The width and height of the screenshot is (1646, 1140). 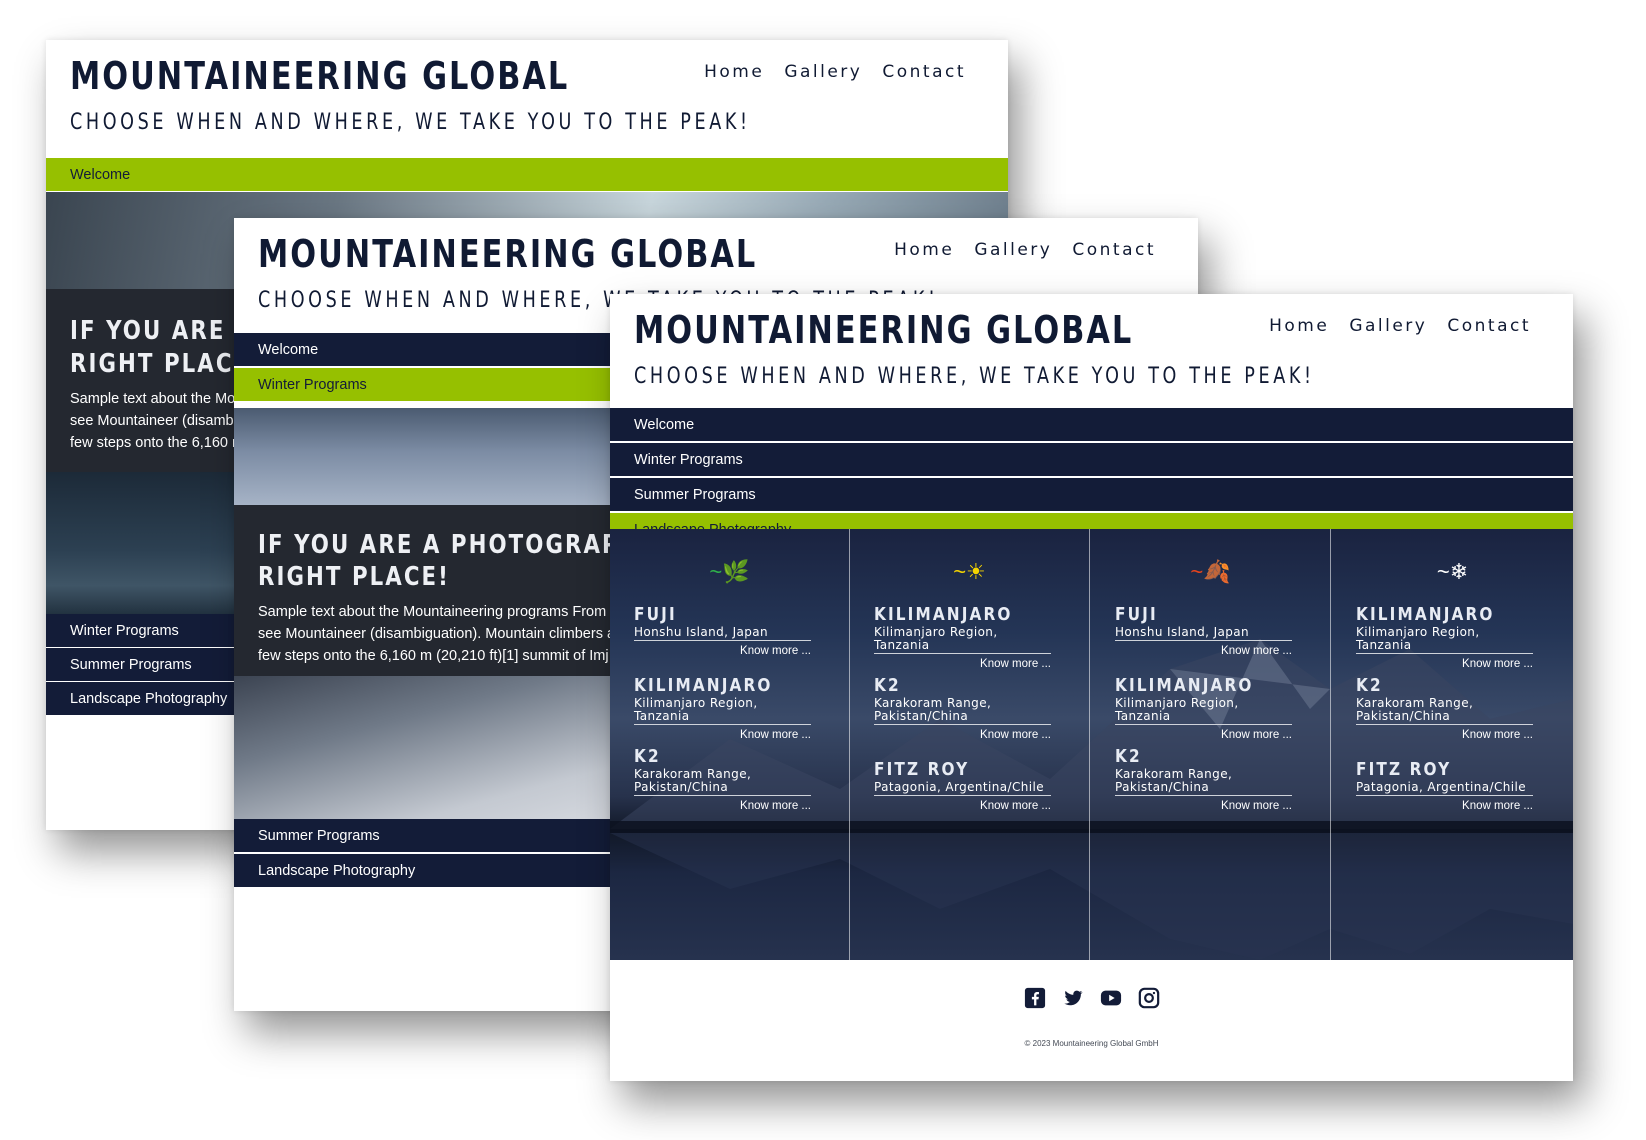 What do you see at coordinates (729, 571) in the screenshot?
I see `spring-season-icon: ~🌿` at bounding box center [729, 571].